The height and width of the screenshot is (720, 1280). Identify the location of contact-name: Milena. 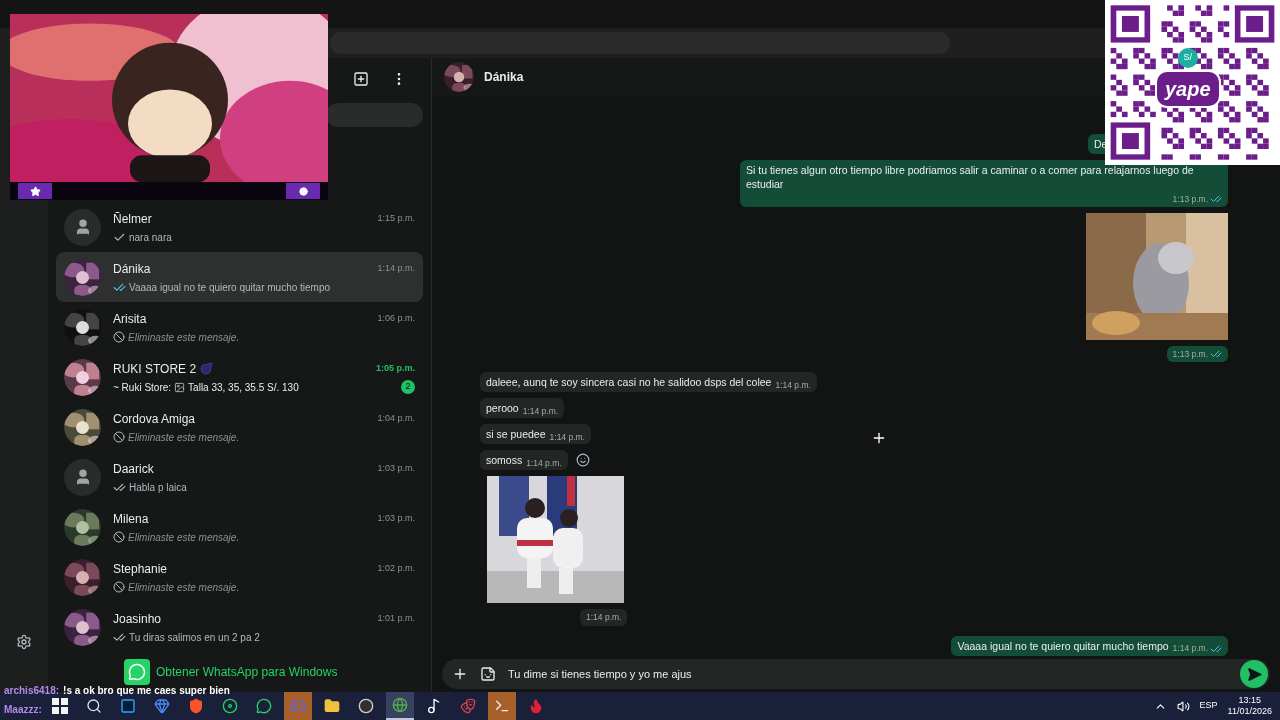
(131, 519).